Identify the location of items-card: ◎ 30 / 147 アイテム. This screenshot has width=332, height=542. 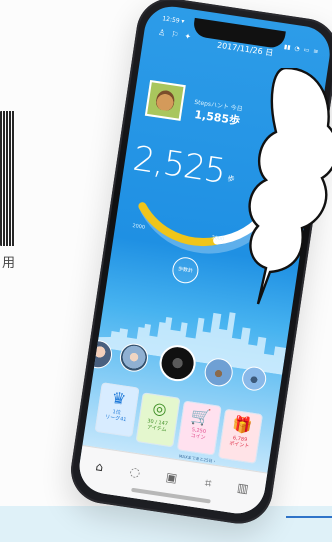
(158, 420).